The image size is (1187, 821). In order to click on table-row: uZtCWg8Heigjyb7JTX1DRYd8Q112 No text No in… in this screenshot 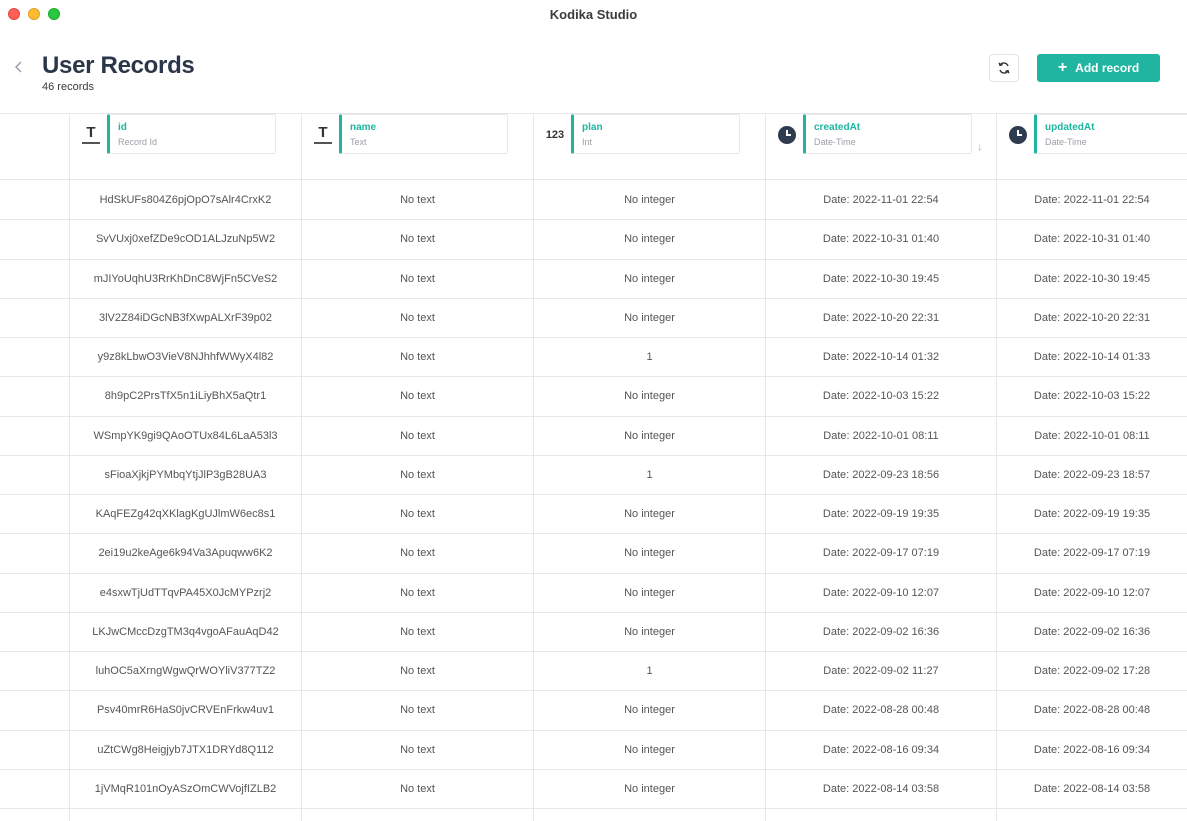, I will do `click(593, 750)`.